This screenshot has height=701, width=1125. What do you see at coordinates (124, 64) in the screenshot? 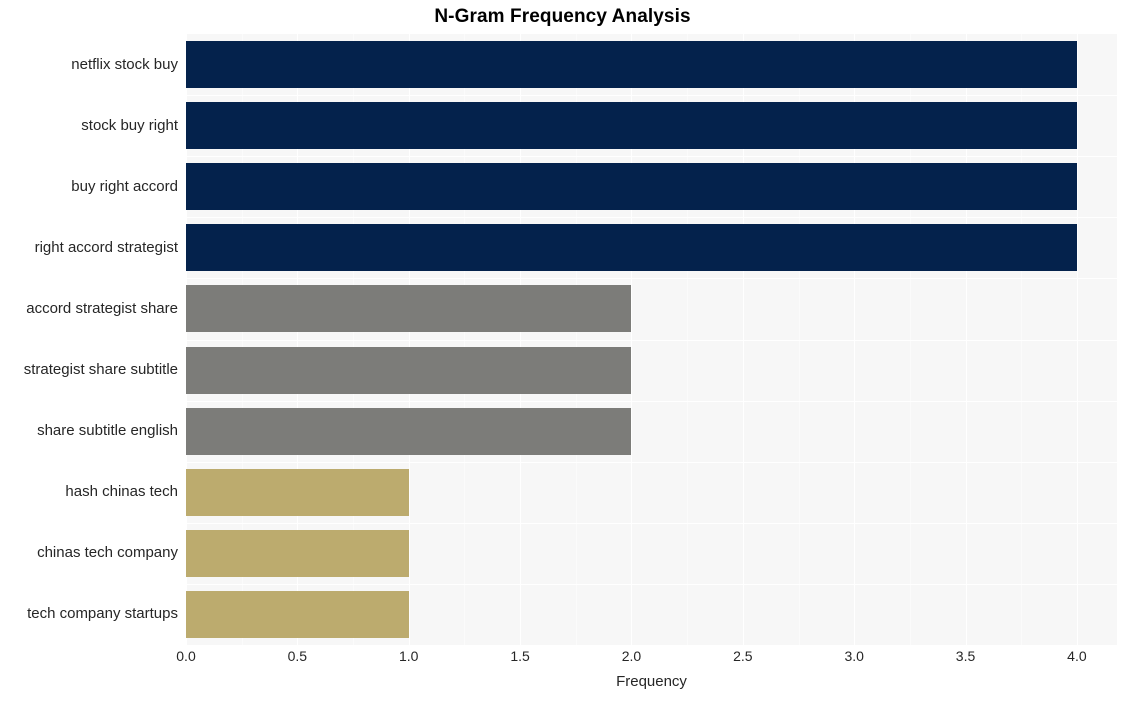
I see `y-axis-tick-label: netflix stock buy` at bounding box center [124, 64].